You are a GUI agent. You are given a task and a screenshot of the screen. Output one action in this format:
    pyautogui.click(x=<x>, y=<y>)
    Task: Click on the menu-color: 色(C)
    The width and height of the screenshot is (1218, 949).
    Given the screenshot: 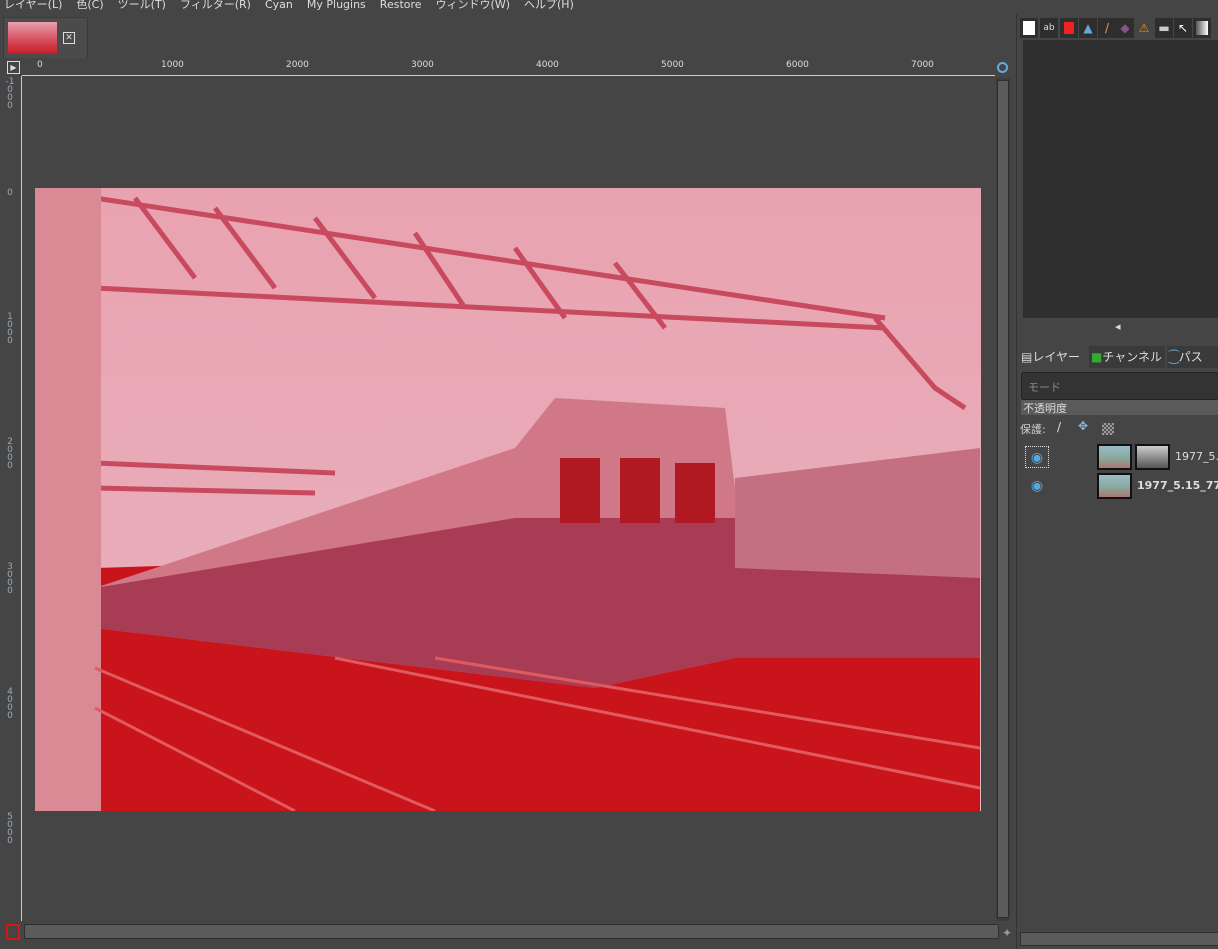 What is the action you would take?
    pyautogui.click(x=89, y=7)
    